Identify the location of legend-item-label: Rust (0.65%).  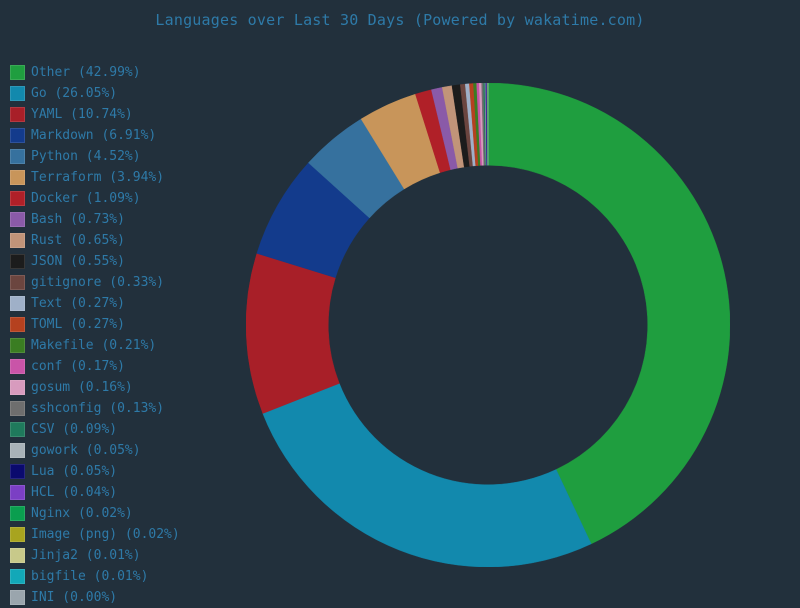
(78, 240).